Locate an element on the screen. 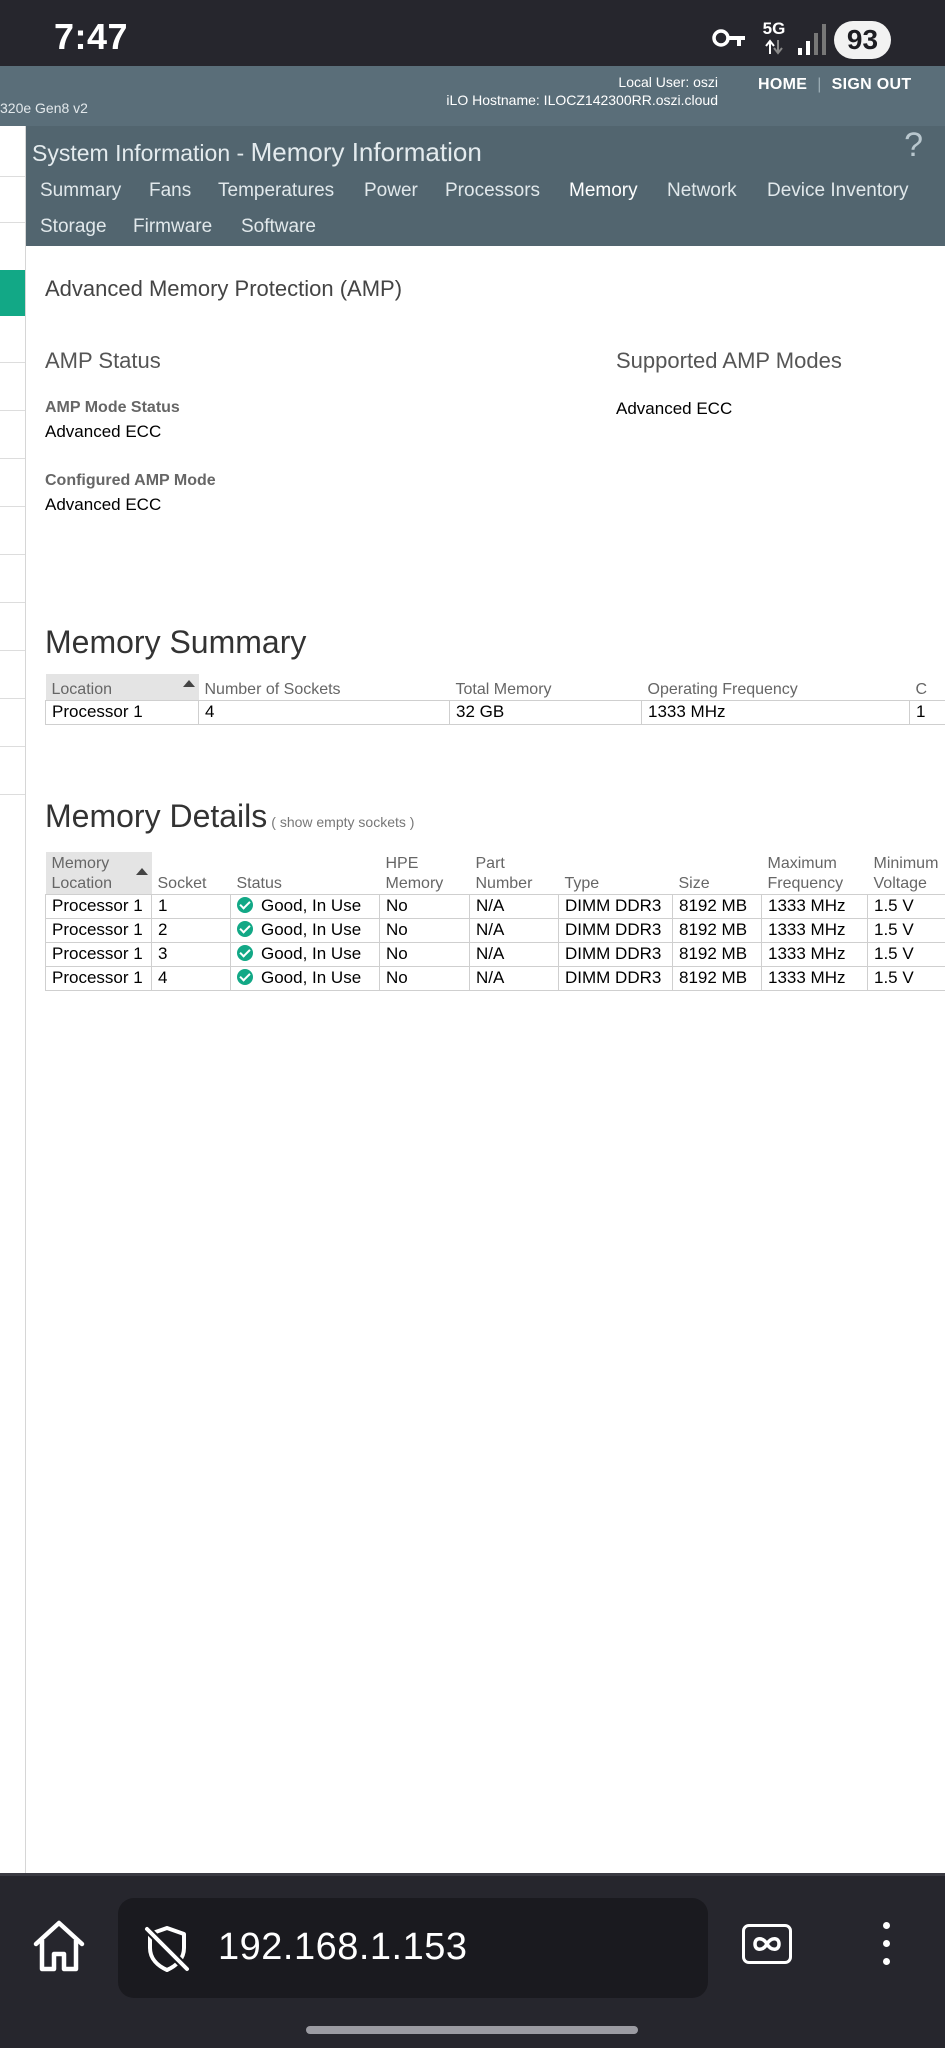 The height and width of the screenshot is (2048, 945). sign-out-link: SIGN OUT is located at coordinates (872, 84).